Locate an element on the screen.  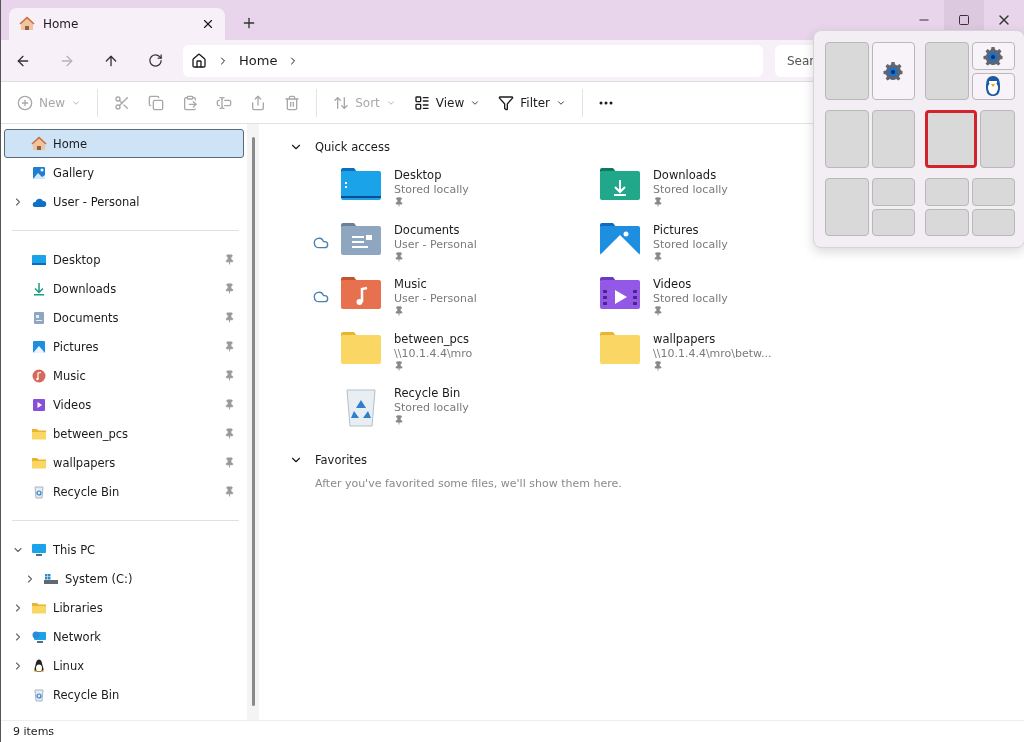
videos-folder-icon is located at coordinates (620, 293).